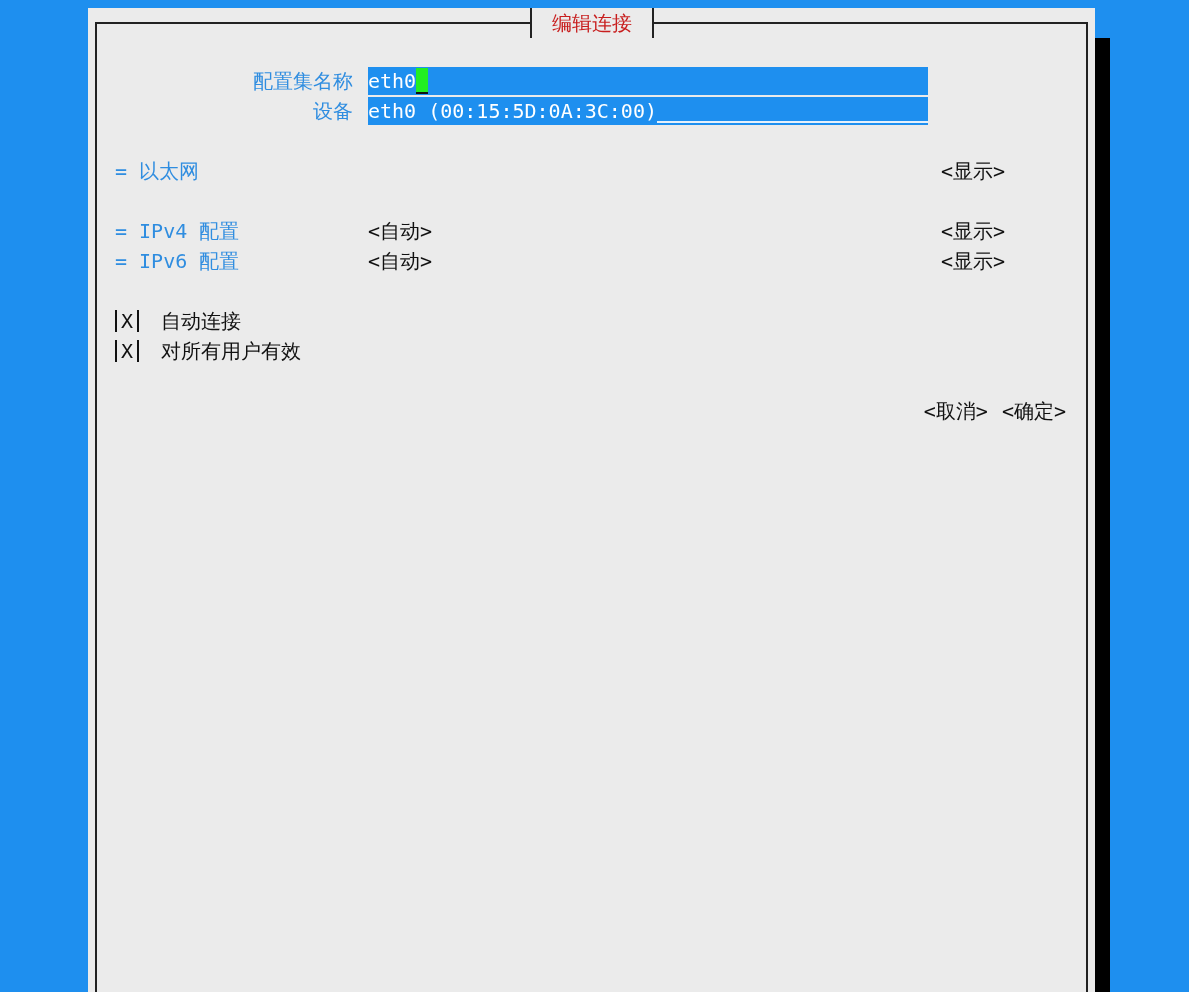  What do you see at coordinates (302, 81) in the screenshot?
I see `field-label: 配置集名称` at bounding box center [302, 81].